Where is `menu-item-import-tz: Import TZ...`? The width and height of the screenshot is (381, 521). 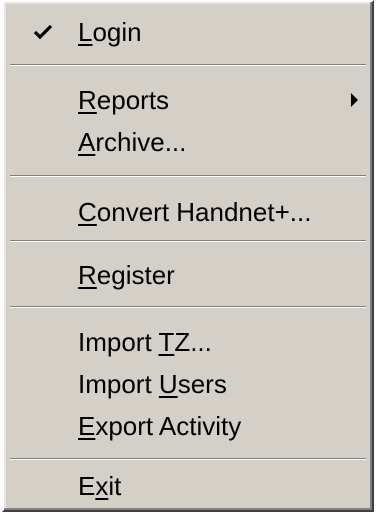
menu-item-import-tz: Import TZ... is located at coordinates (188, 342).